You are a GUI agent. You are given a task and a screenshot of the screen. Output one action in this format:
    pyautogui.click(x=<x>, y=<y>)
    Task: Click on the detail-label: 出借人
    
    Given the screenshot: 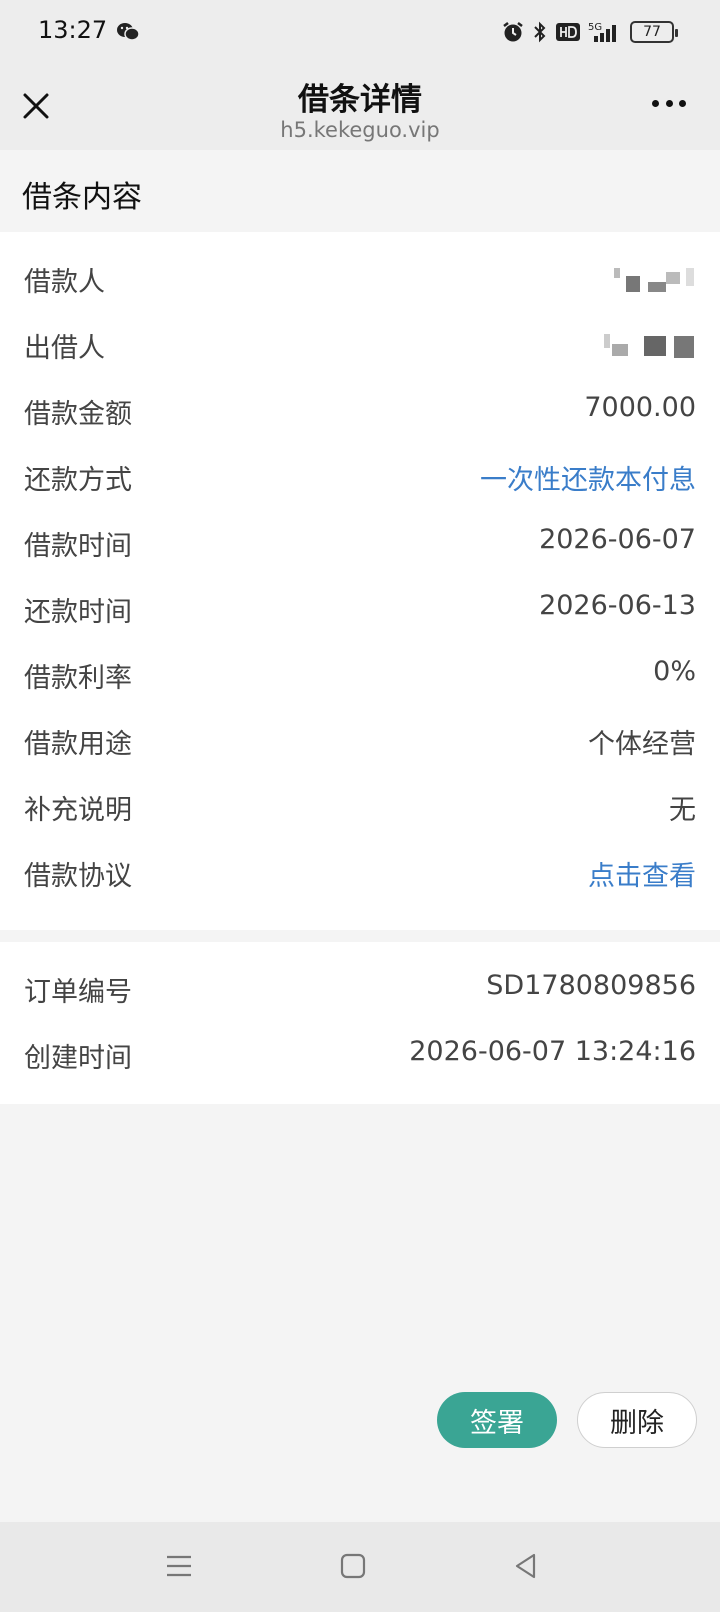 What is the action you would take?
    pyautogui.click(x=64, y=348)
    